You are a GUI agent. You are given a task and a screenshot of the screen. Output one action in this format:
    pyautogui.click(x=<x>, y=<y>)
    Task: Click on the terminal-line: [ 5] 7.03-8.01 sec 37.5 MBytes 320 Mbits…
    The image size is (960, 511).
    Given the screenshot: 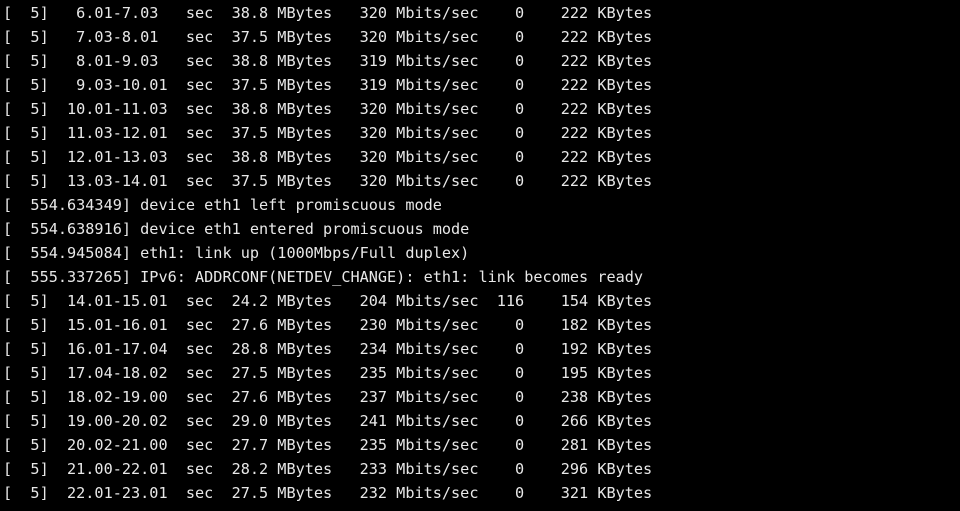 What is the action you would take?
    pyautogui.click(x=328, y=37)
    